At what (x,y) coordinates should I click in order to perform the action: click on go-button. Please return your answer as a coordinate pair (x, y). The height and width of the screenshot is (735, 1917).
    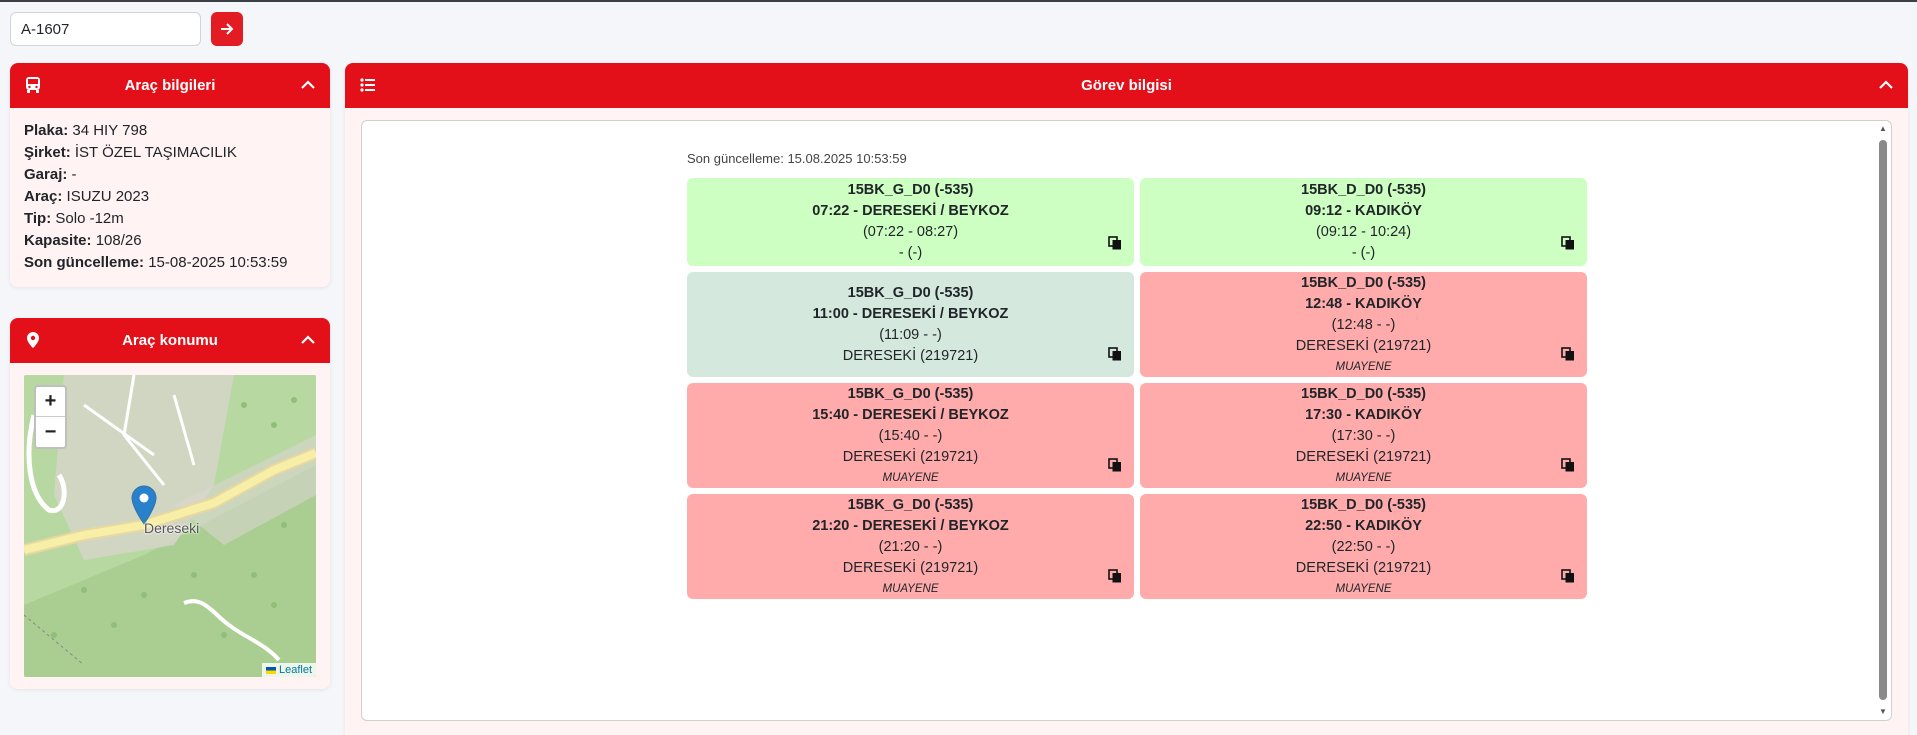
    Looking at the image, I should click on (227, 29).